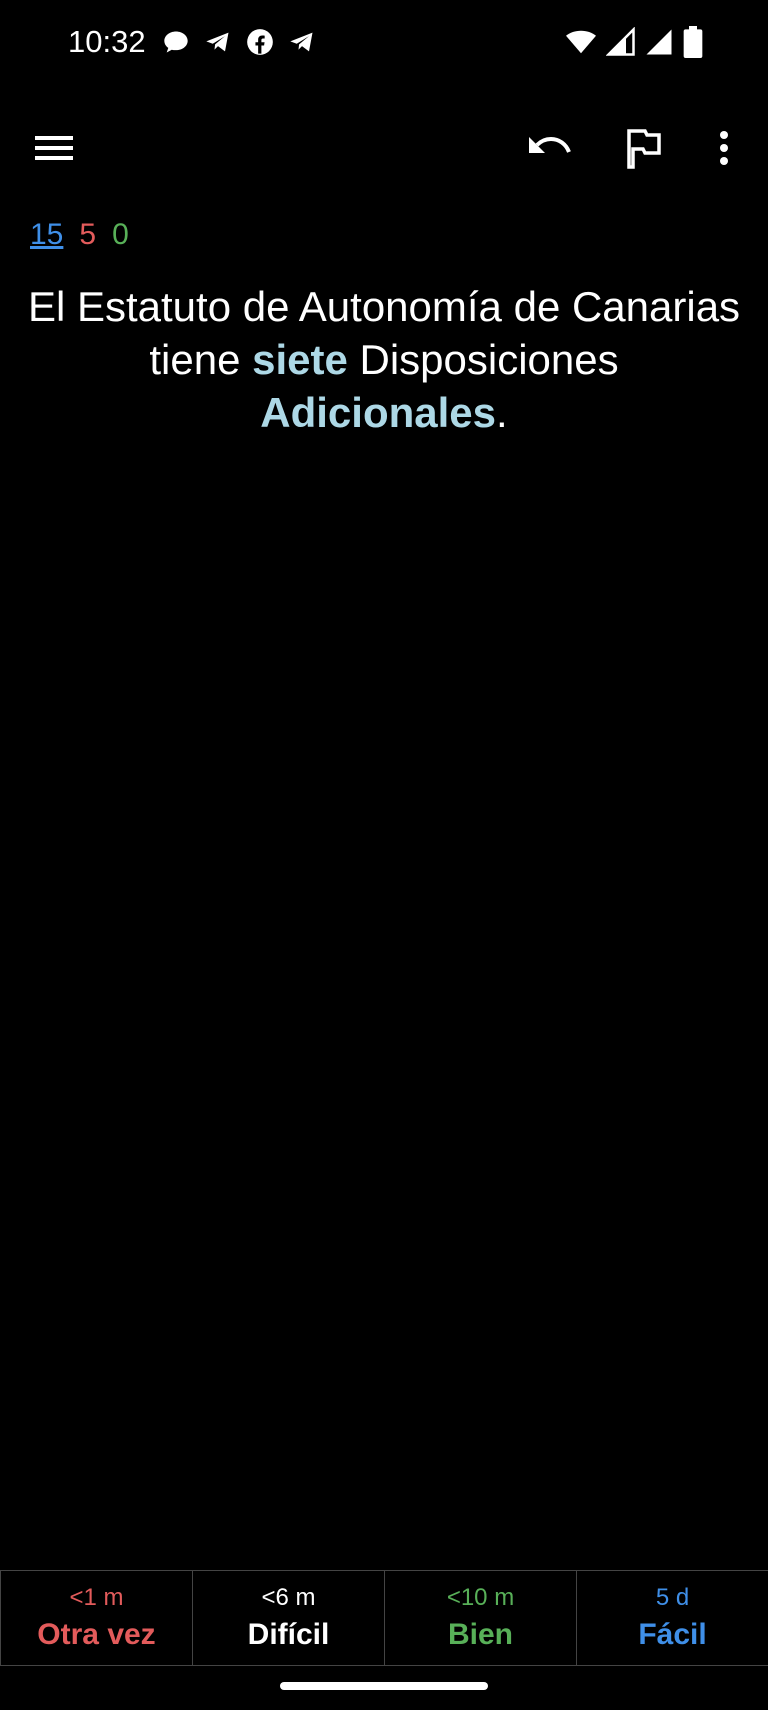 This screenshot has height=1710, width=768. I want to click on easy-label: Fácil, so click(672, 1634).